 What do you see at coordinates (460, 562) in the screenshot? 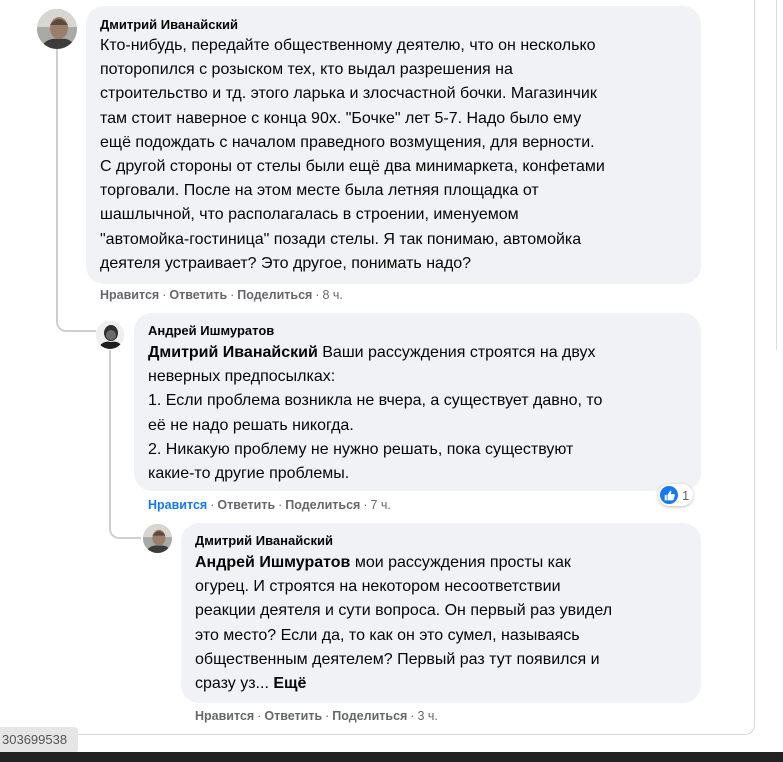
I see `comment-line-rest: мои рассуждения просты как` at bounding box center [460, 562].